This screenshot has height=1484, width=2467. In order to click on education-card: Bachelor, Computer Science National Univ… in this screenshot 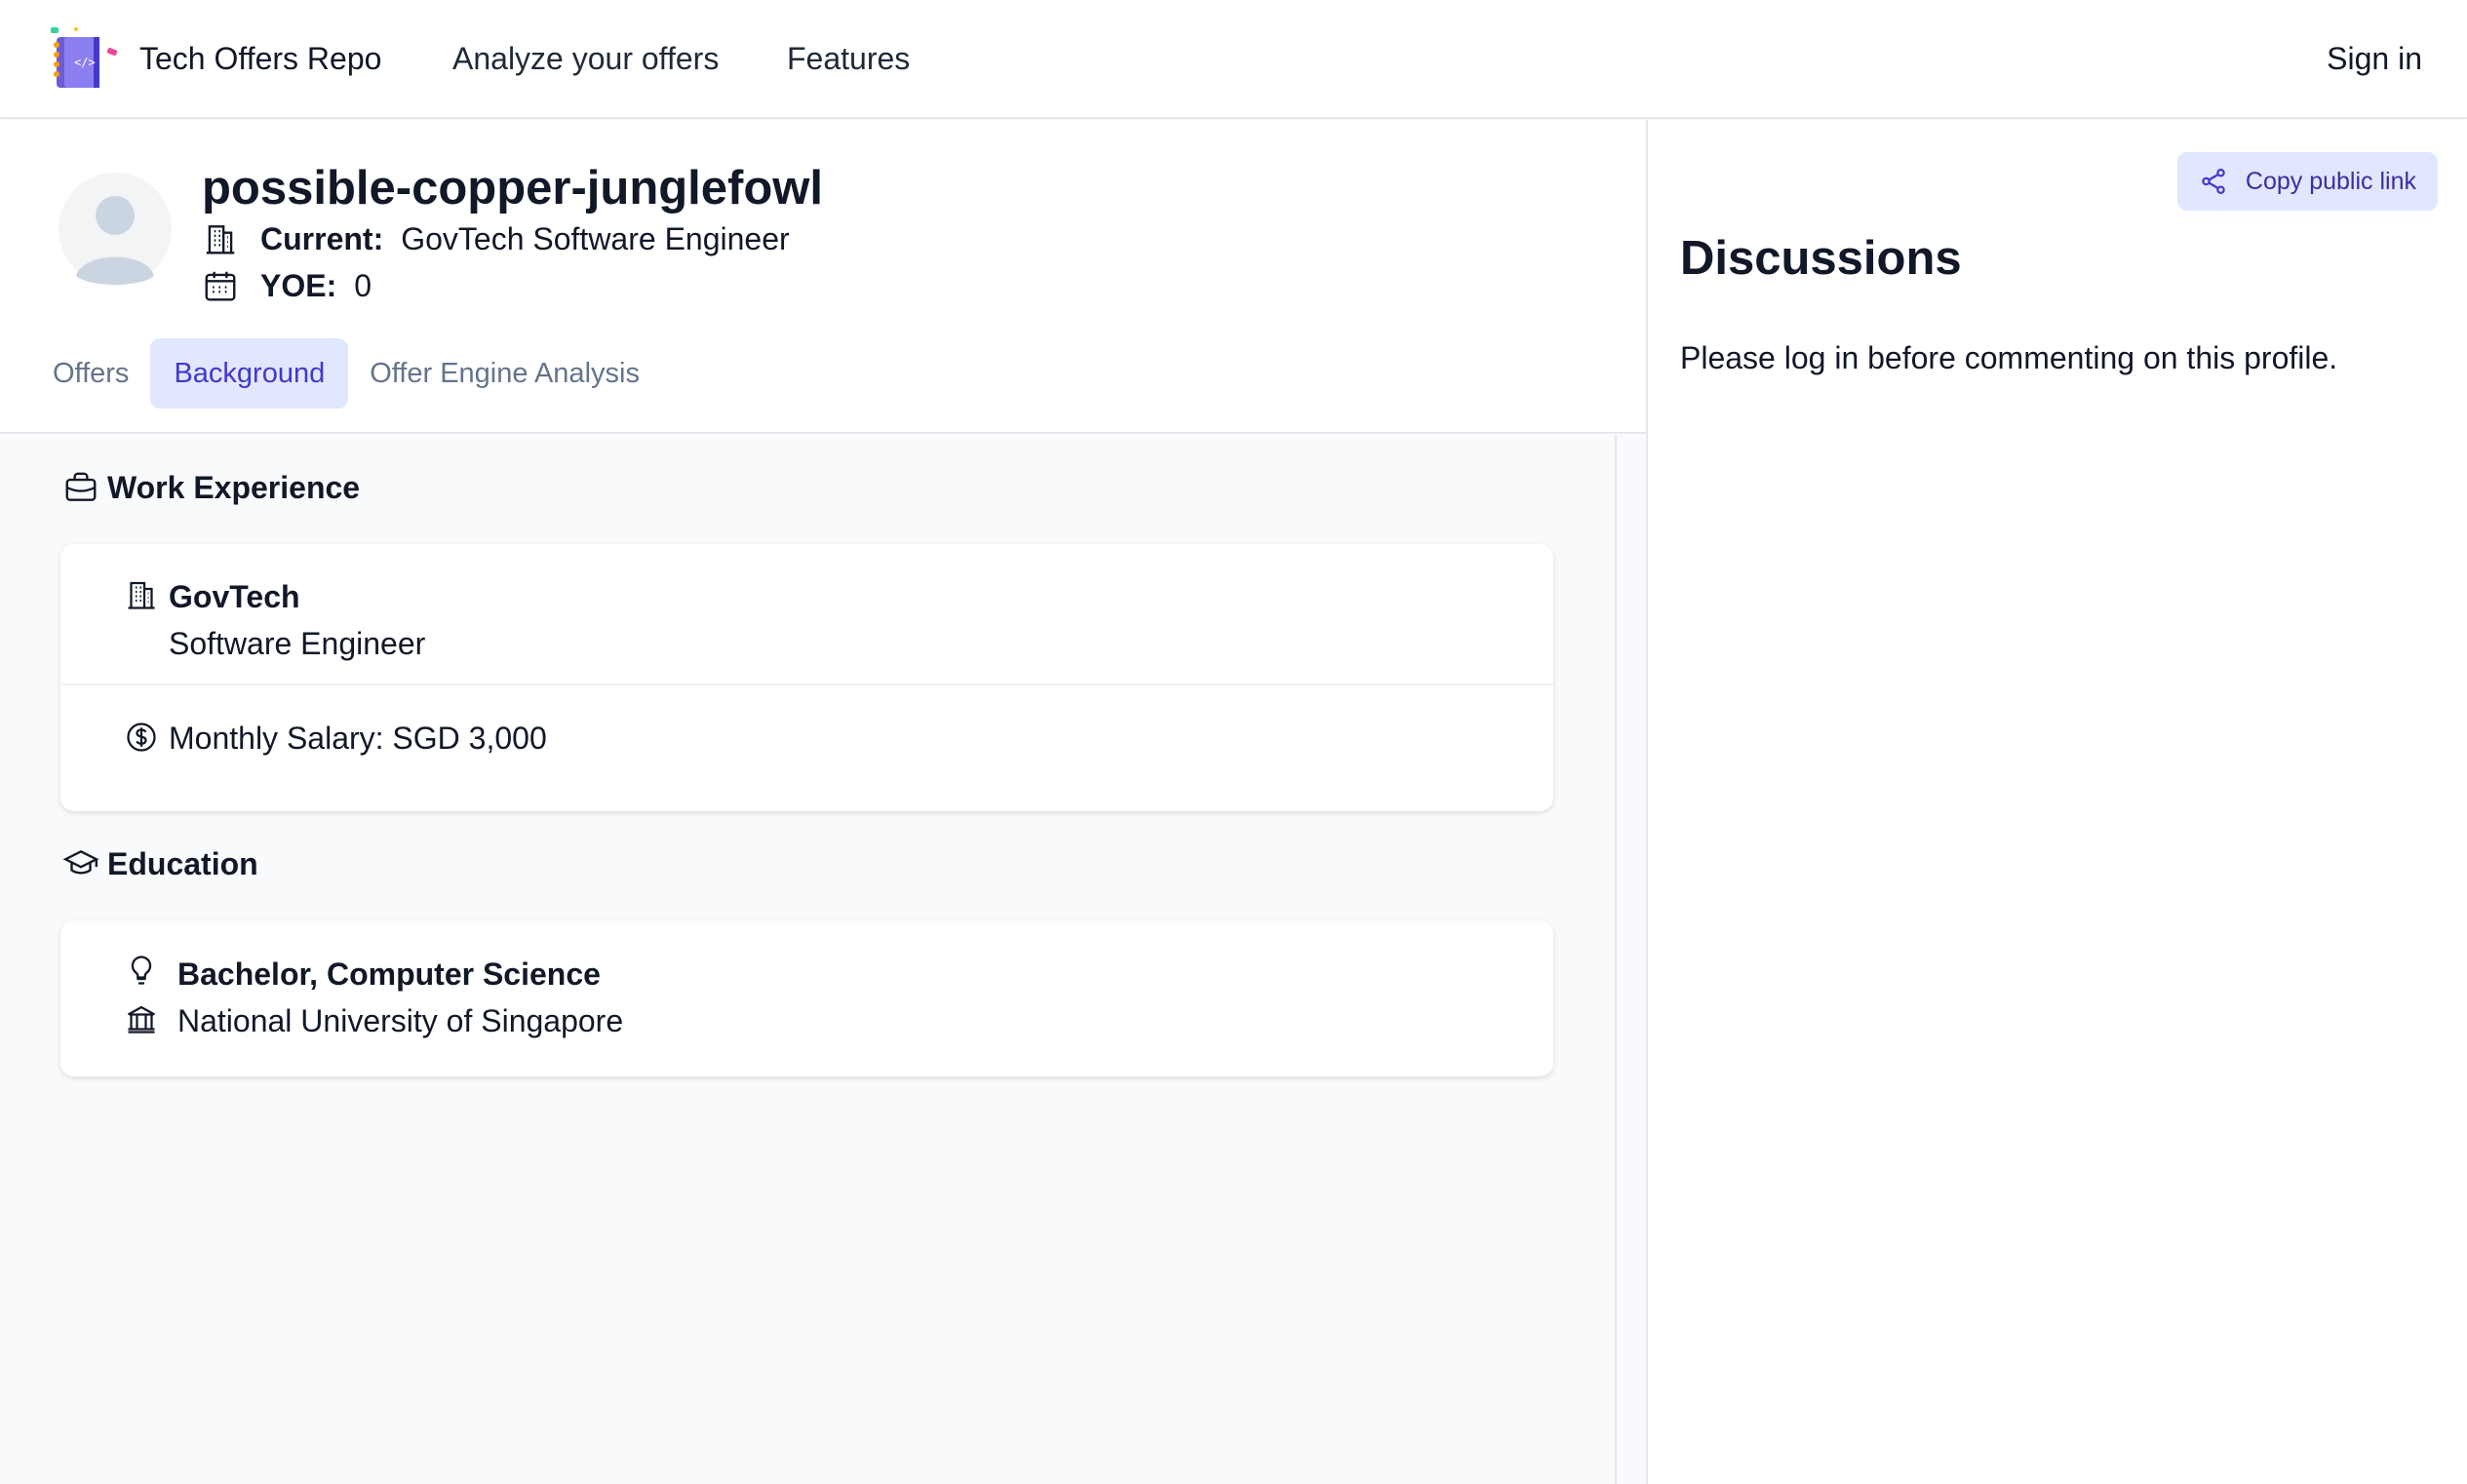, I will do `click(806, 998)`.